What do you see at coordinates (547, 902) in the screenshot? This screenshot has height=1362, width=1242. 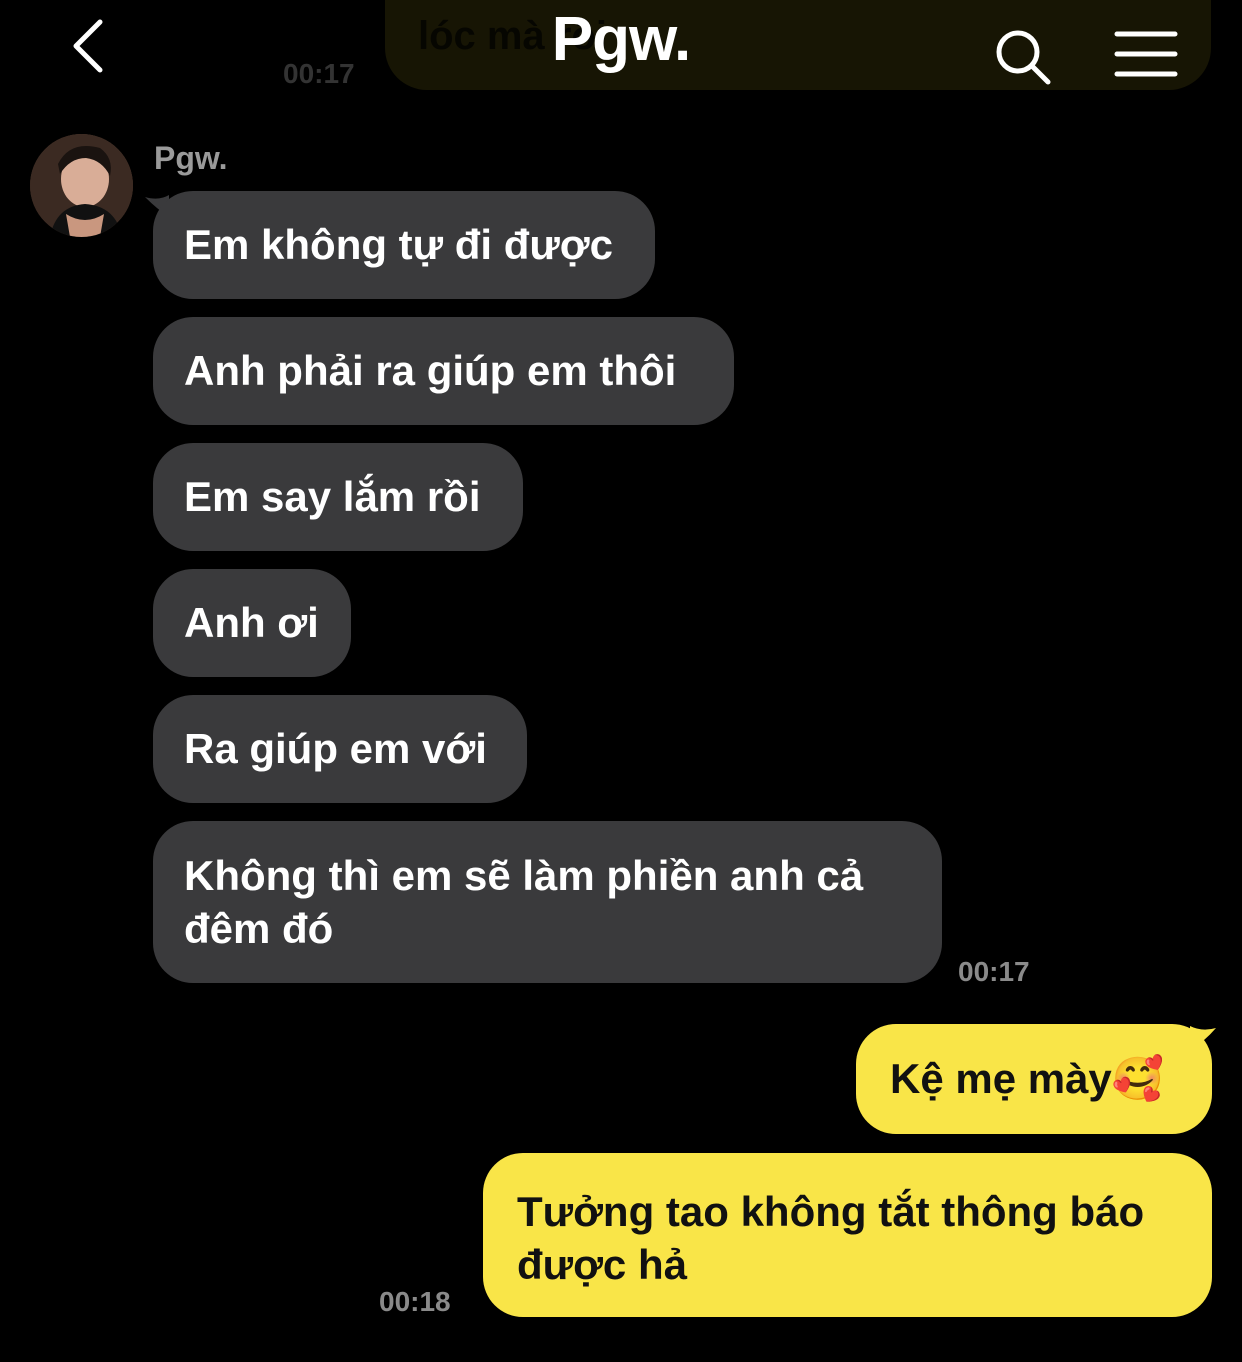 I see `incoming-message-bubble: Không thì em sẽ làm phiền anh cả đêm đó` at bounding box center [547, 902].